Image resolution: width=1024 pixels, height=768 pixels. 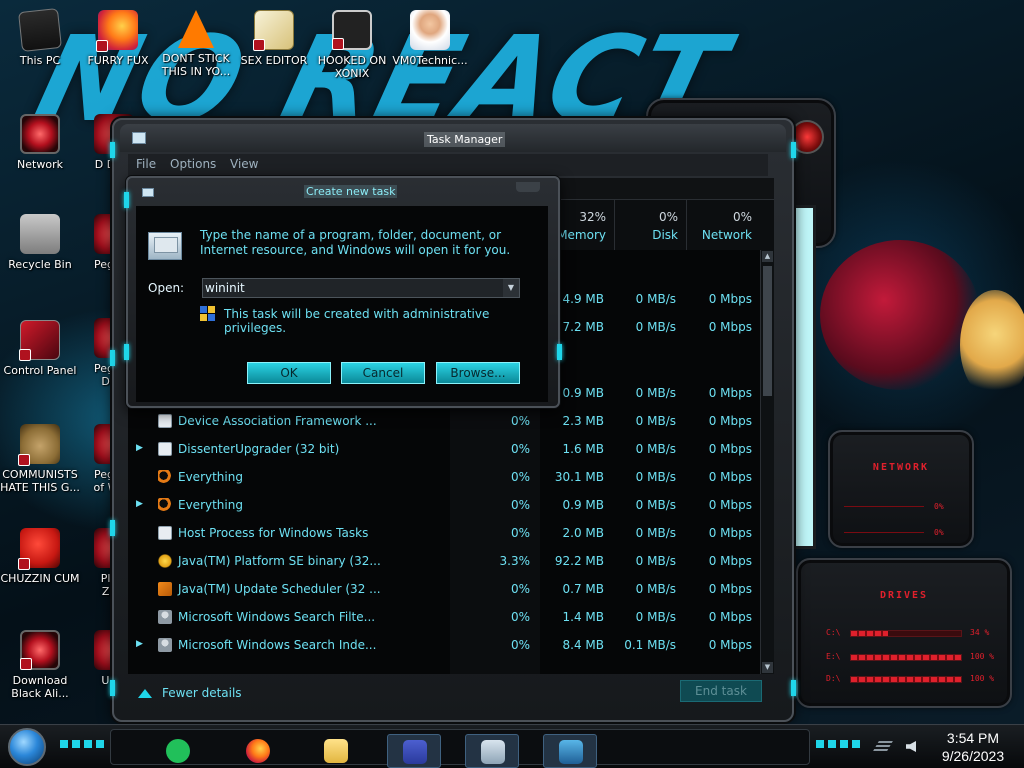 What do you see at coordinates (336, 751) in the screenshot?
I see `taskbar-item-file-explorer` at bounding box center [336, 751].